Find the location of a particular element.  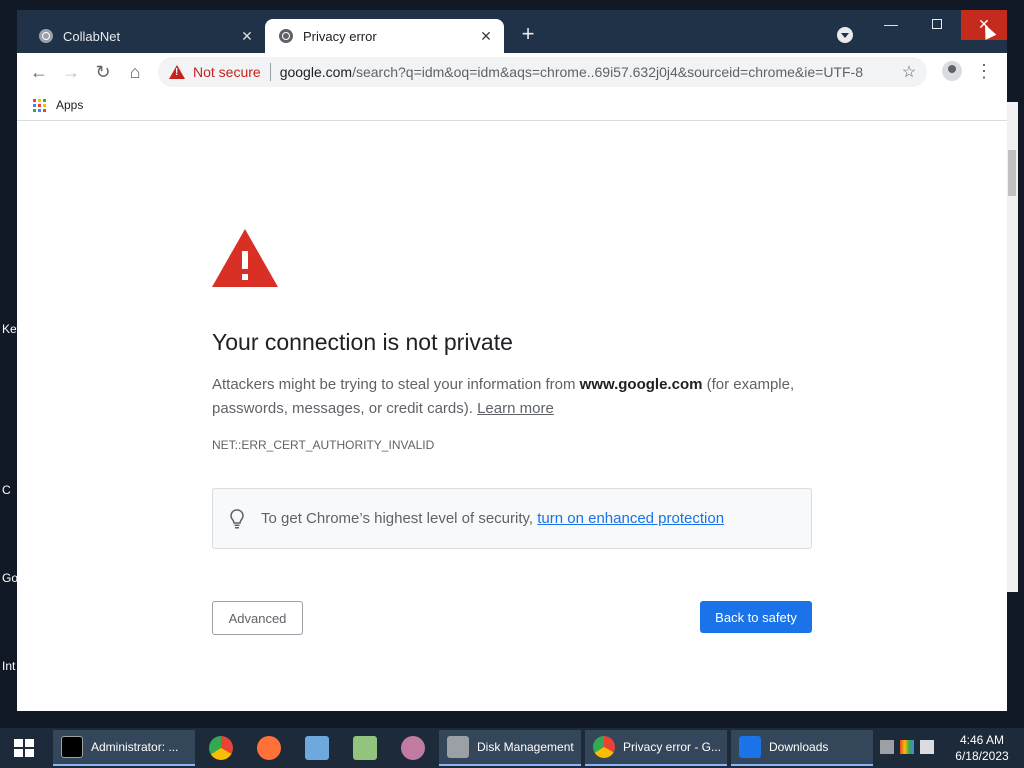

color-app-icon is located at coordinates (907, 747).